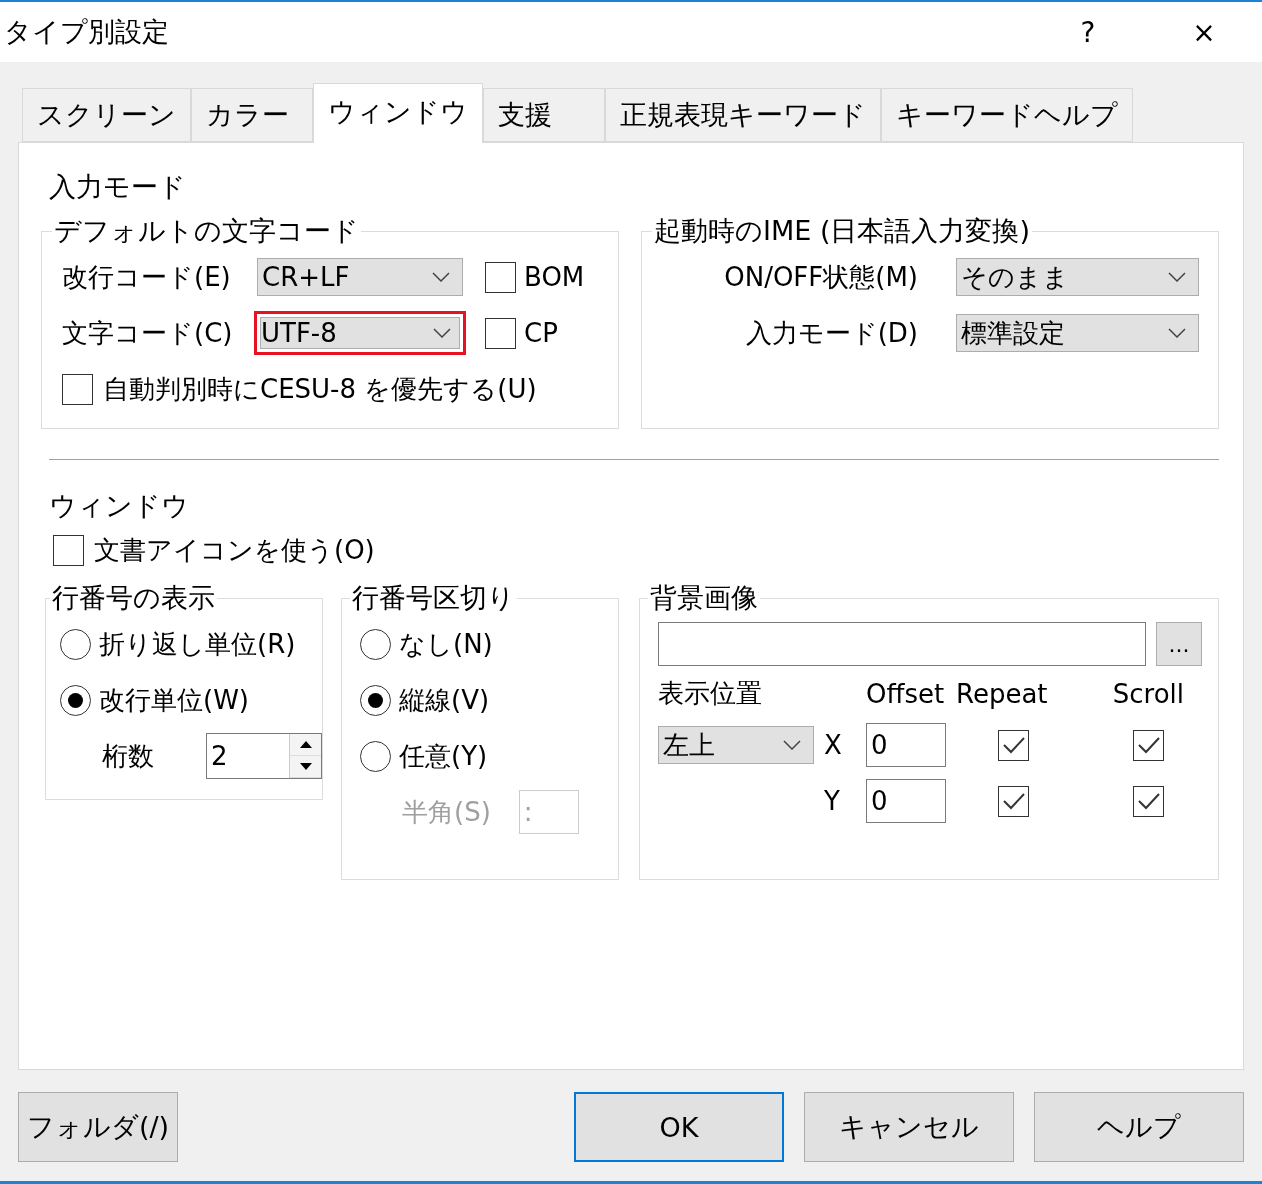 Image resolution: width=1262 pixels, height=1184 pixels. What do you see at coordinates (1148, 693) in the screenshot?
I see `column-header: Scroll` at bounding box center [1148, 693].